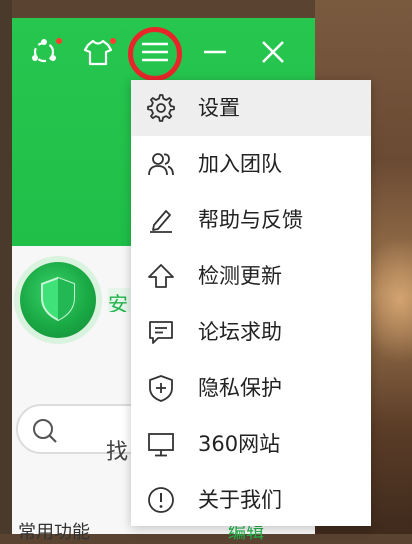 The width and height of the screenshot is (412, 544). Describe the element at coordinates (240, 332) in the screenshot. I see `menu-item-label: 论坛求助` at that location.